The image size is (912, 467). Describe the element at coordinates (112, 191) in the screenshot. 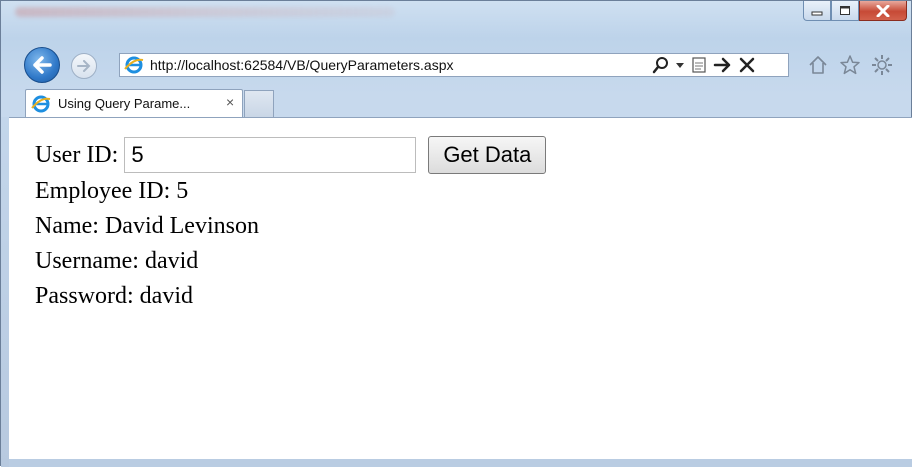

I see `employee-id-text: Employee ID: 5` at that location.